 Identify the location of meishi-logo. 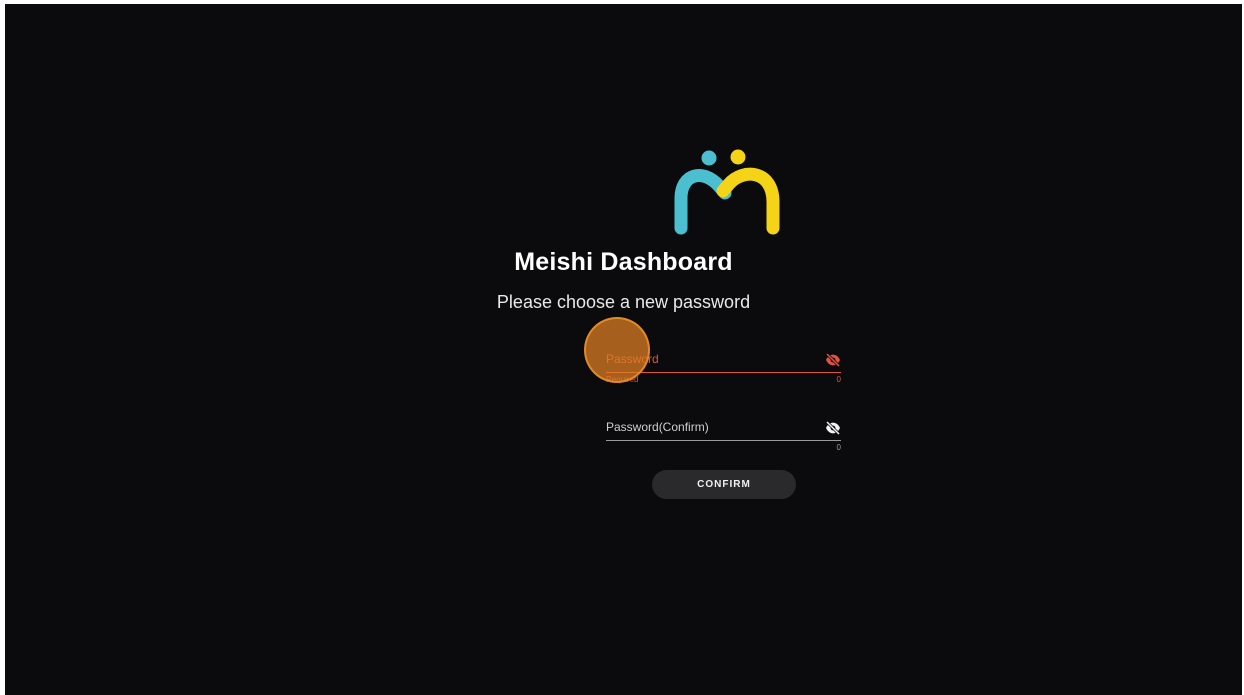
(727, 192).